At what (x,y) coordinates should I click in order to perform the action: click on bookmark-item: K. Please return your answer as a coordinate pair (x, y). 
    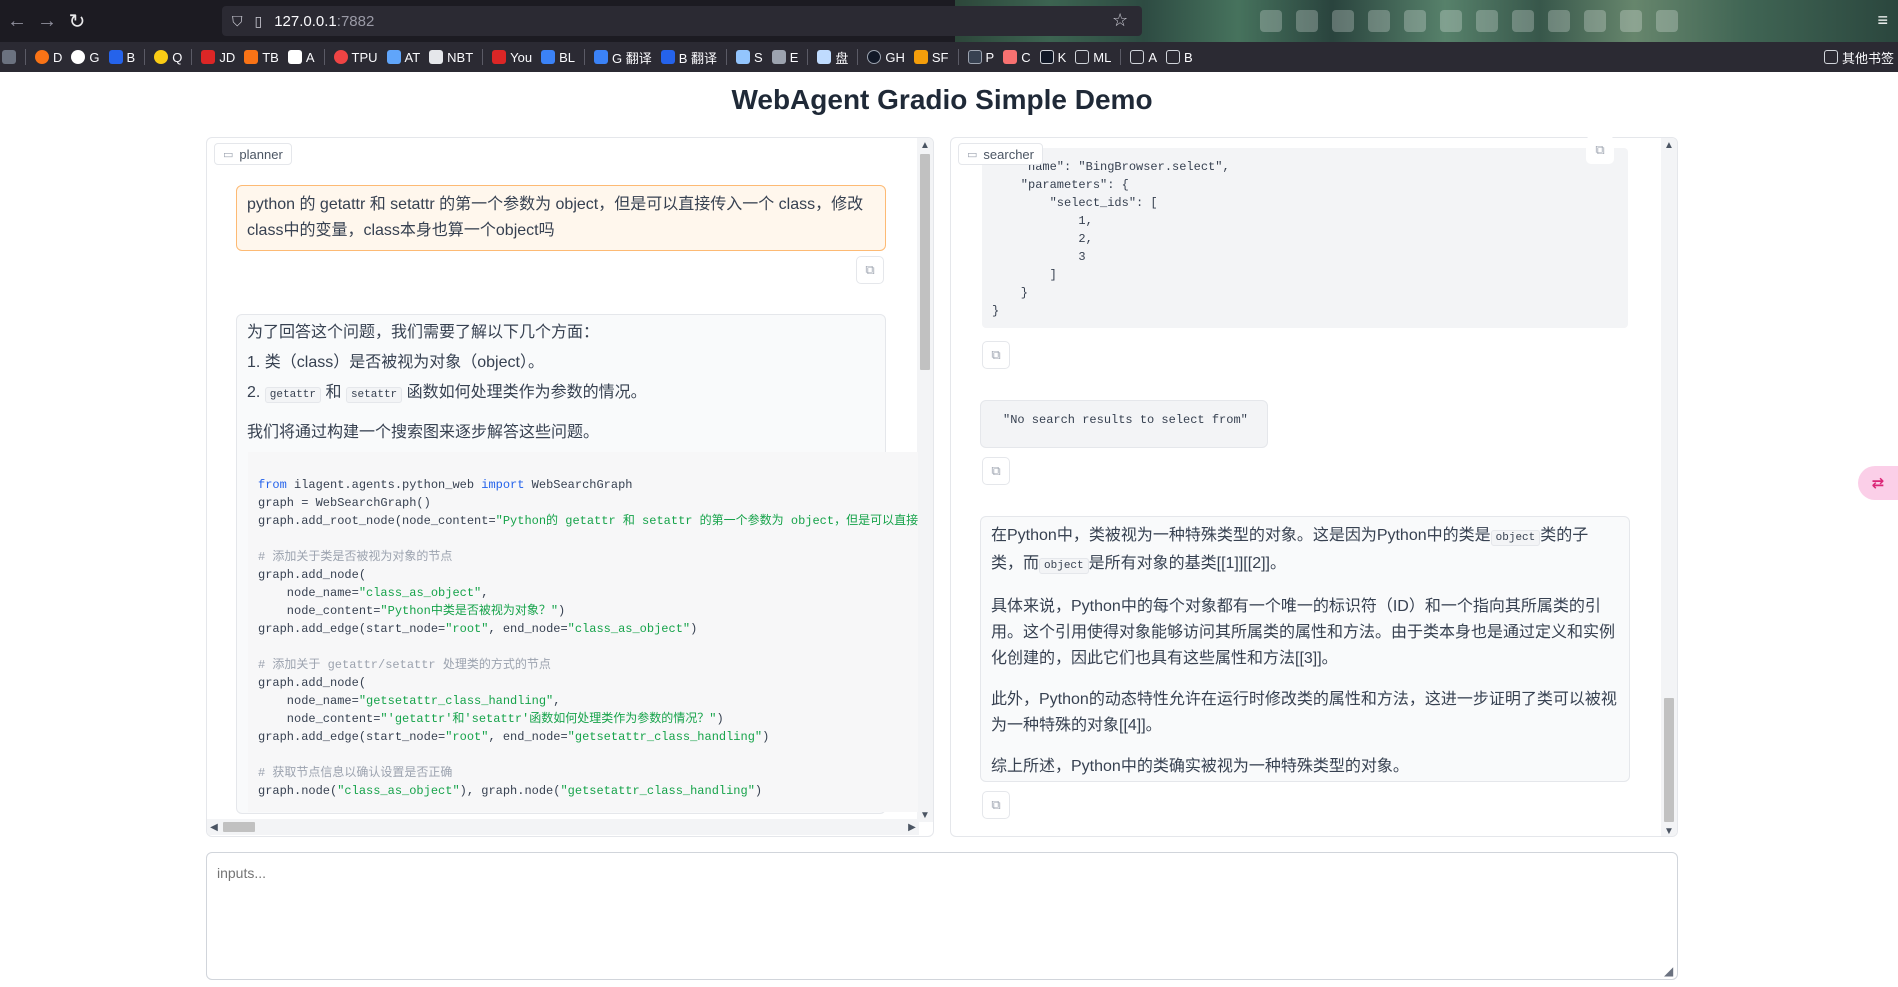
    Looking at the image, I should click on (1053, 57).